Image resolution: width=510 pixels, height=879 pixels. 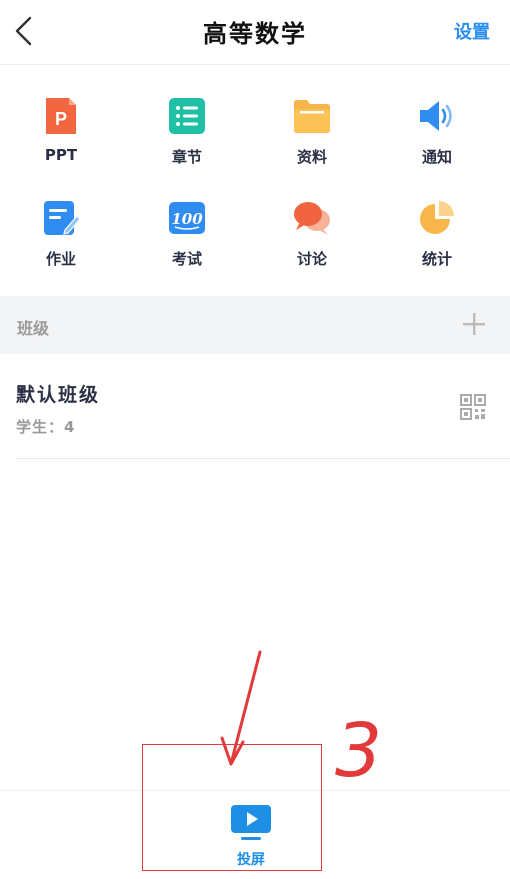 What do you see at coordinates (311, 259) in the screenshot?
I see `grid-item-label: 讨论` at bounding box center [311, 259].